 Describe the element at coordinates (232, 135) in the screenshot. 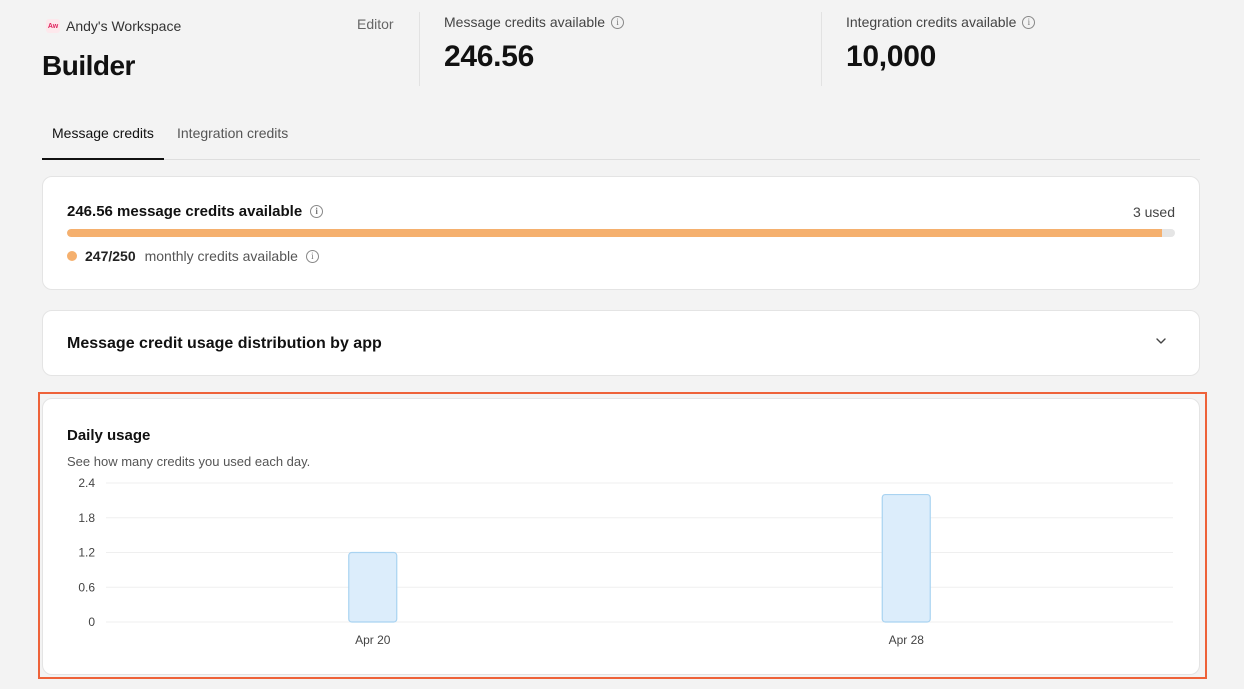

I see `tab-integration-credits: Integration credits` at that location.